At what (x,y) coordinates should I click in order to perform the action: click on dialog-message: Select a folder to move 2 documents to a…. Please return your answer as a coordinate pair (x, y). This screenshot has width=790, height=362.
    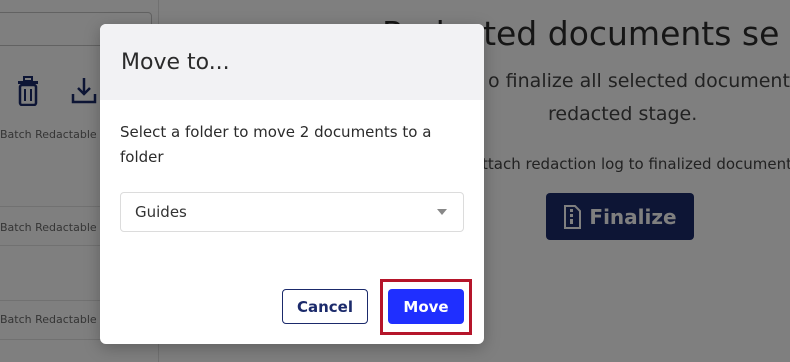
    Looking at the image, I should click on (276, 144).